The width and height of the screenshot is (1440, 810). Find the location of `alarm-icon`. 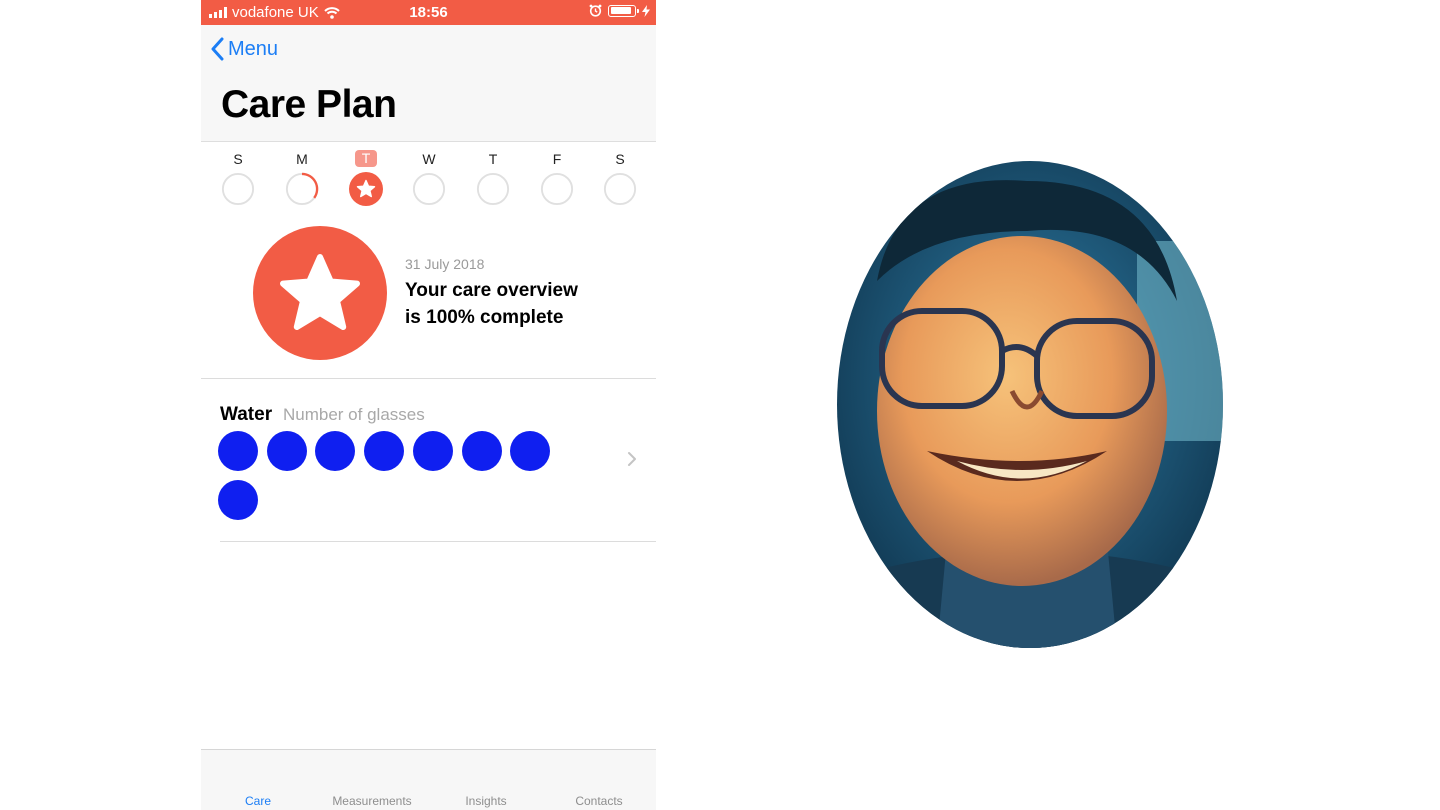

alarm-icon is located at coordinates (595, 10).